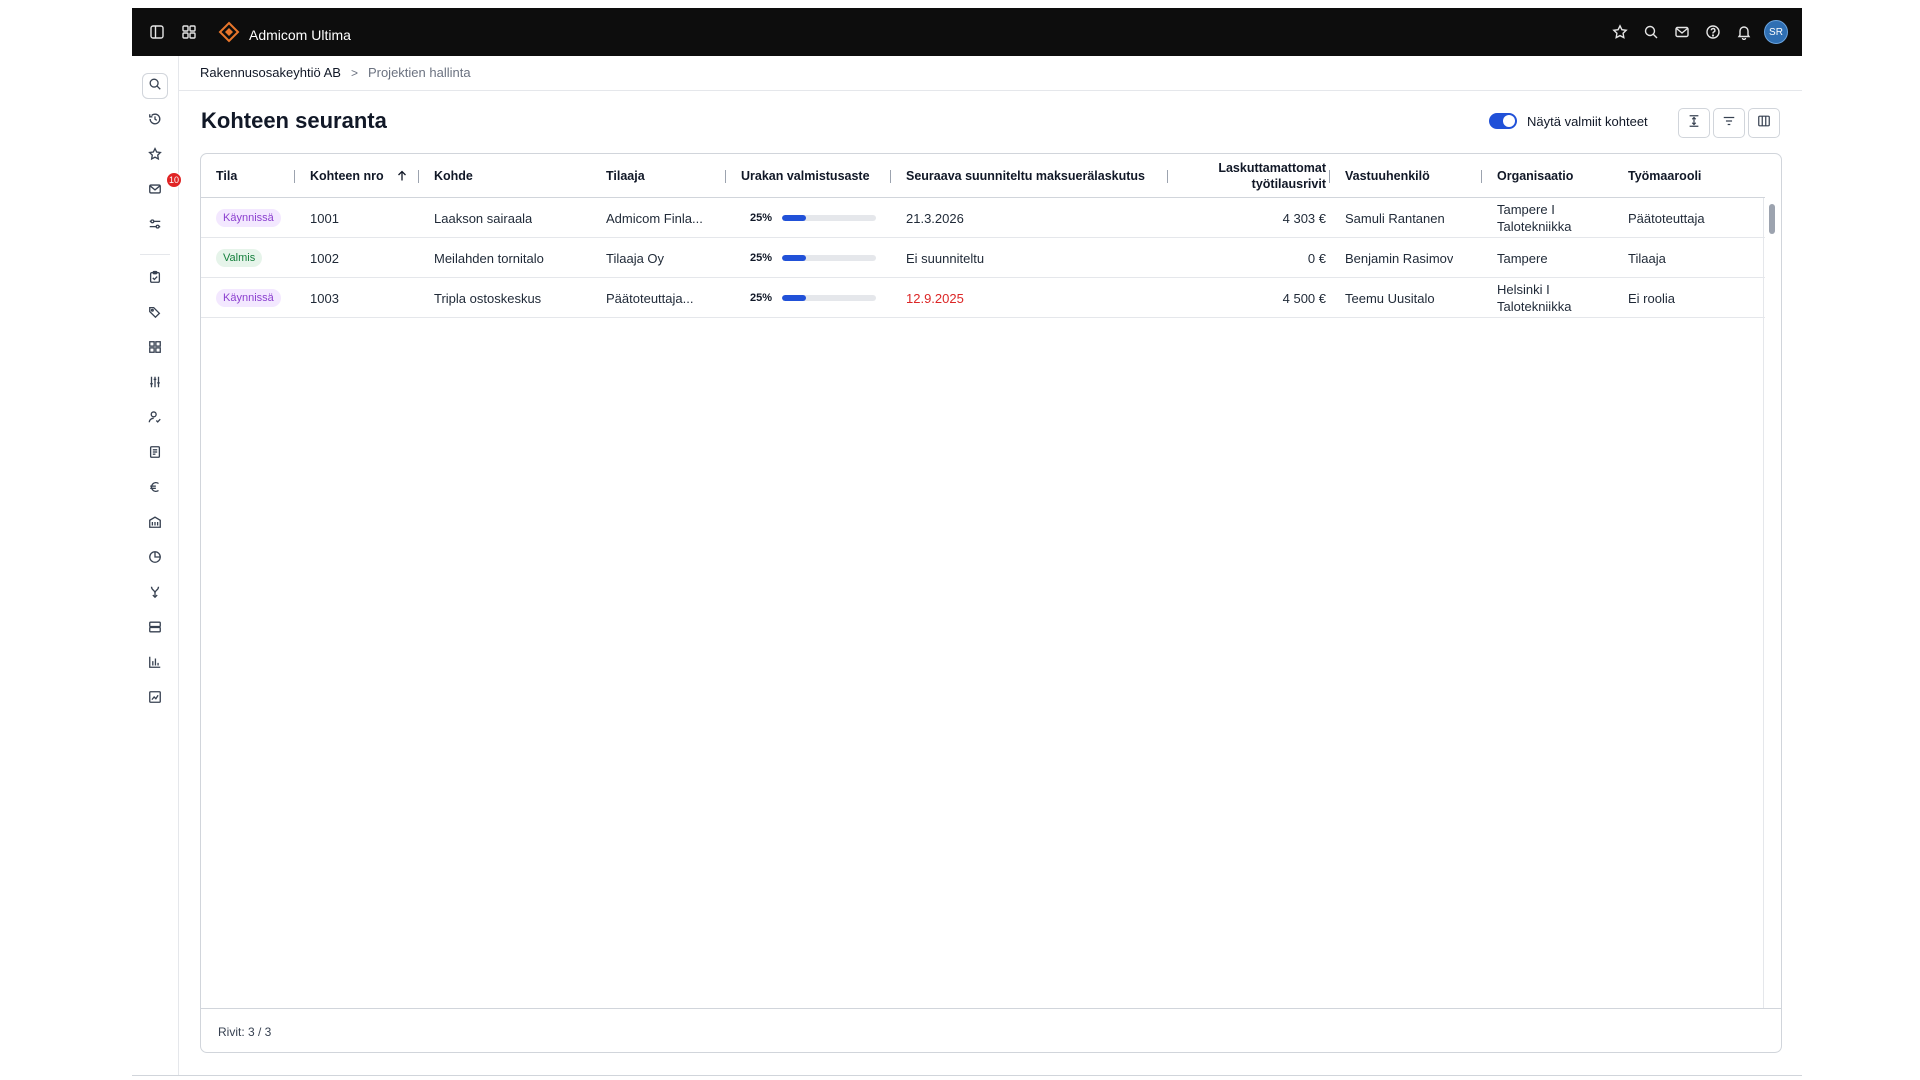 This screenshot has width=1920, height=1080. I want to click on sidebar-analytics, so click(155, 664).